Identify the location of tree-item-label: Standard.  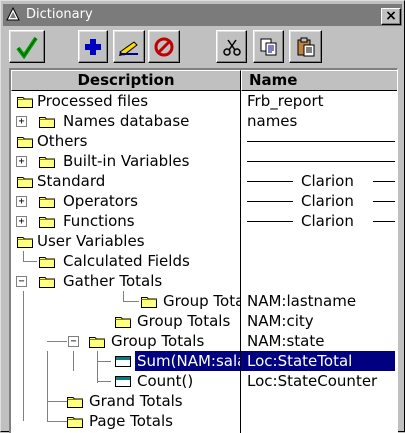
(71, 181).